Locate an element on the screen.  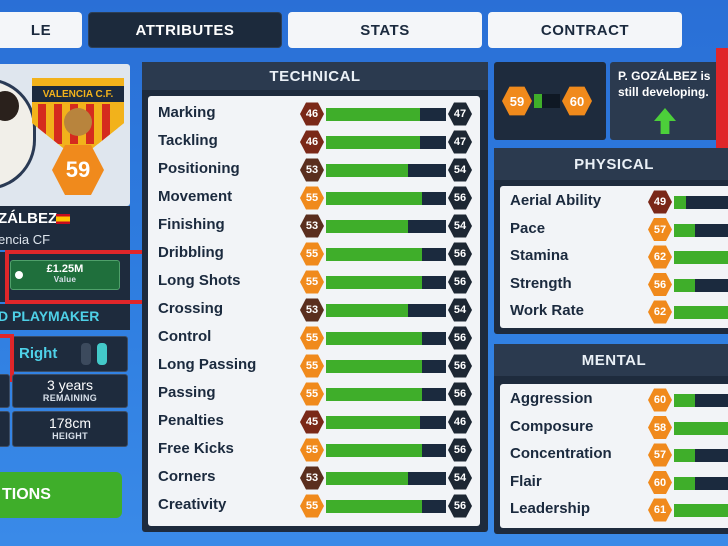
technical-row: Tackling 46 47 is located at coordinates (314, 142).